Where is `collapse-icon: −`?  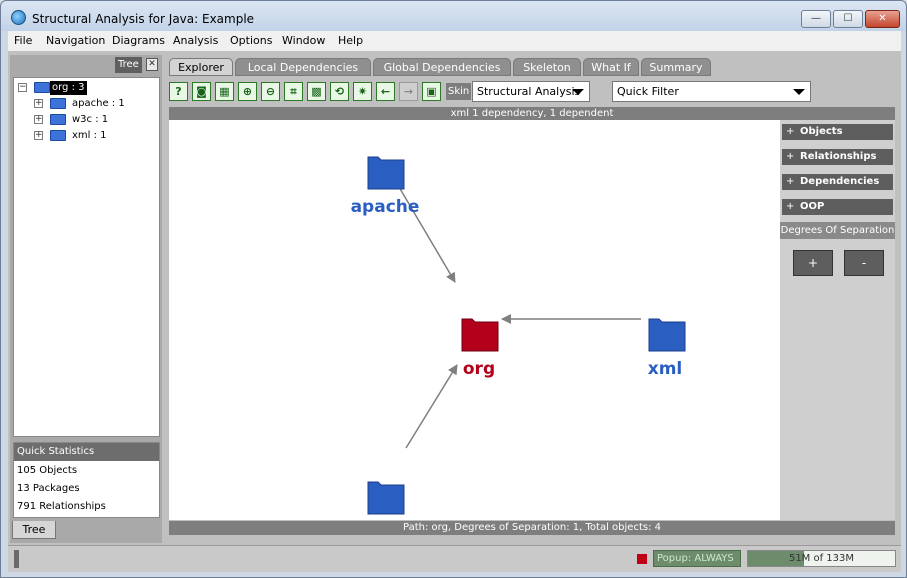
collapse-icon: − is located at coordinates (22, 87).